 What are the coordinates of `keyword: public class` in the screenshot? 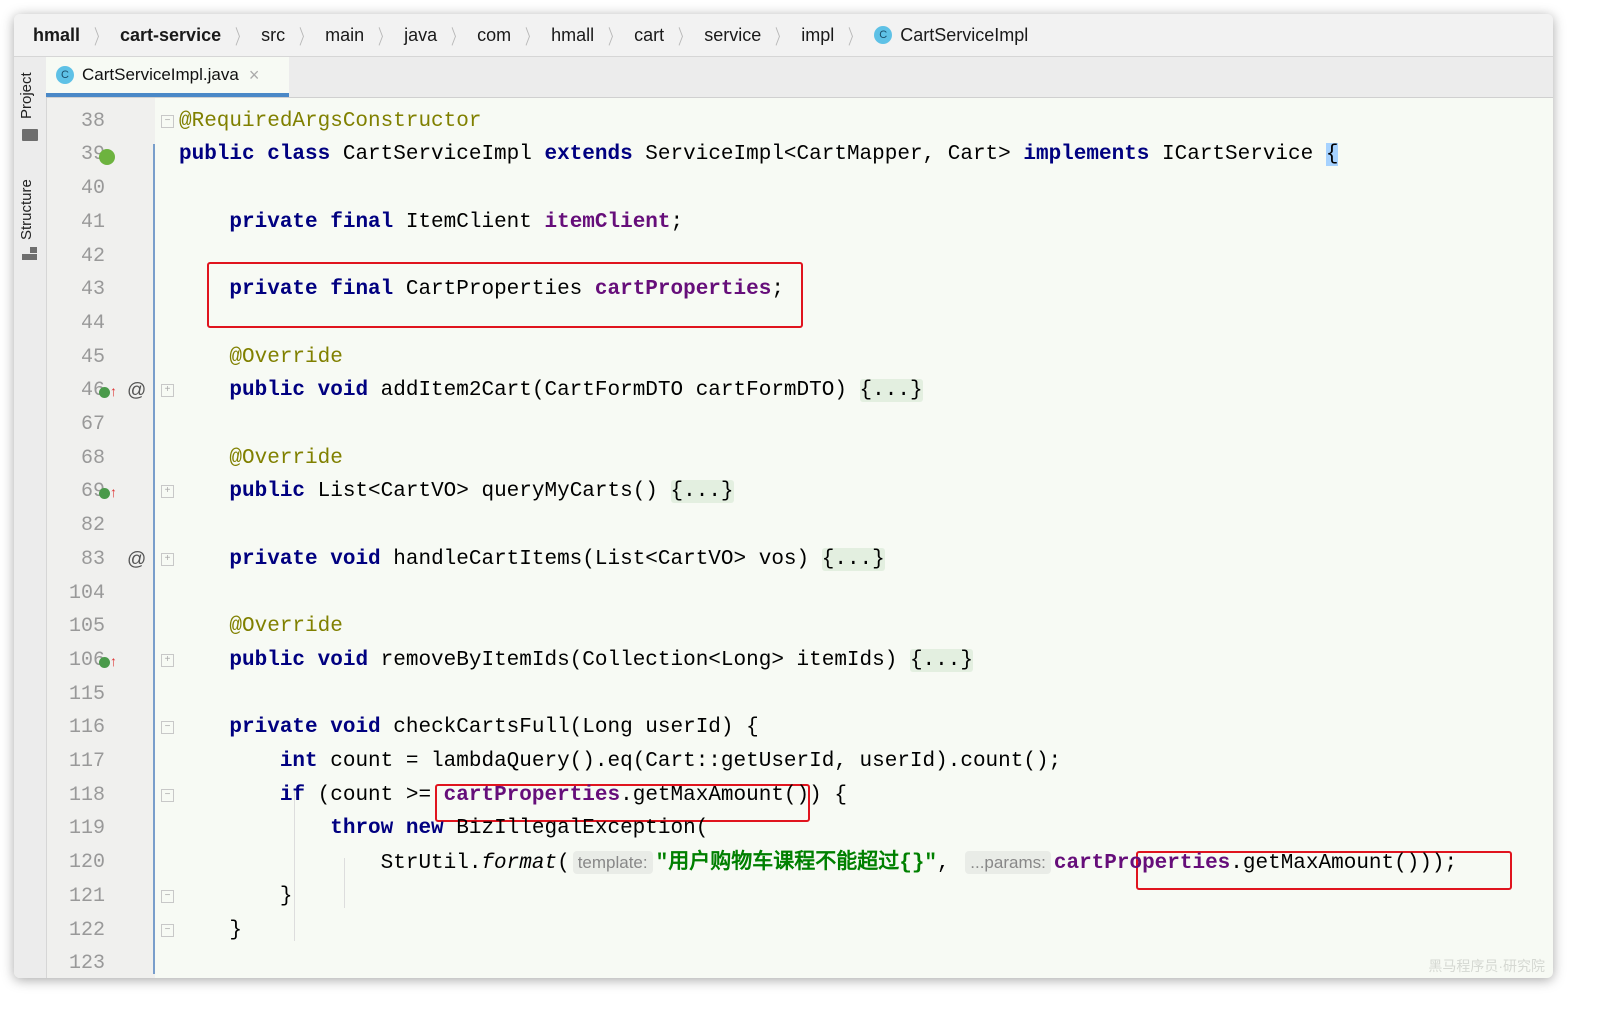 It's located at (255, 155).